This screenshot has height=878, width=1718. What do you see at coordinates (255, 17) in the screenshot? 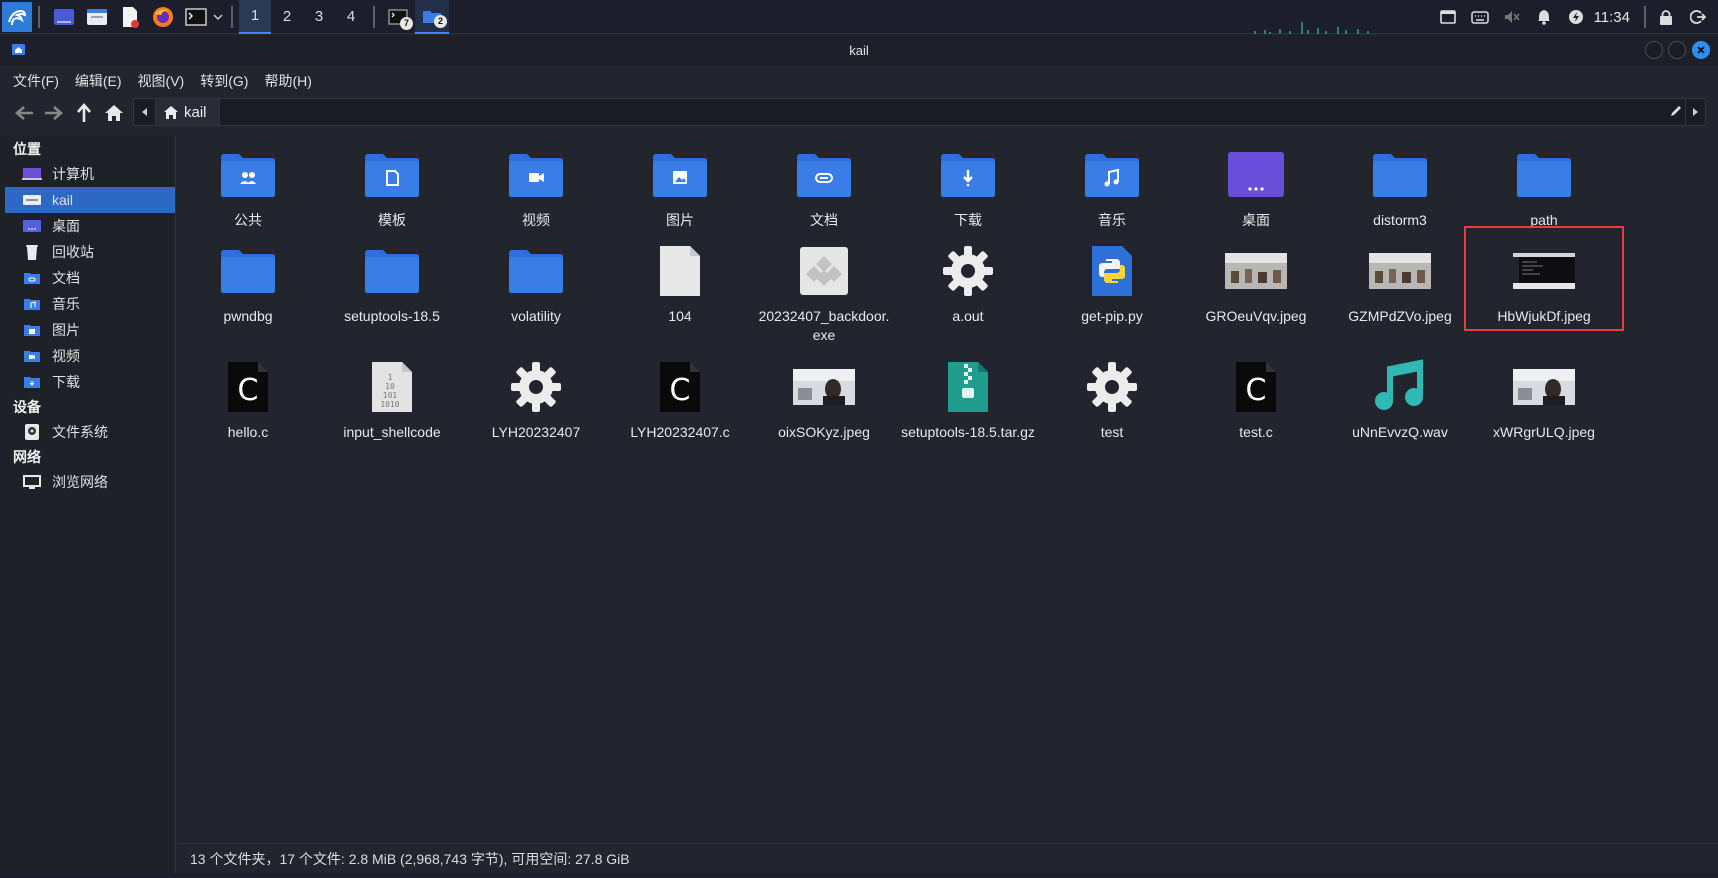
I see `workspace-1: 1` at bounding box center [255, 17].